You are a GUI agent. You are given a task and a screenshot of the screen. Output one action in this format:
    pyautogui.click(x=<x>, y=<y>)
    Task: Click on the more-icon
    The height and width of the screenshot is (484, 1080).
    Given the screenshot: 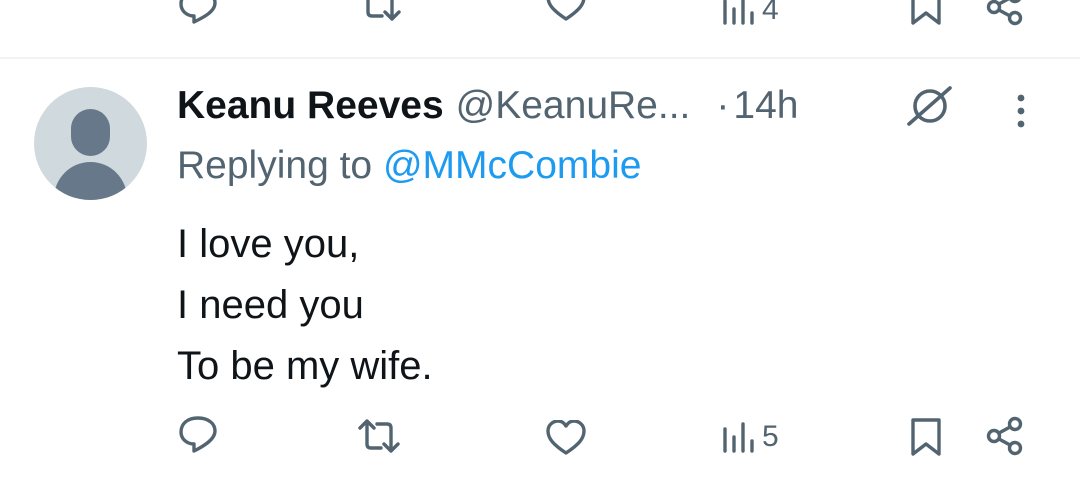 What is the action you would take?
    pyautogui.click(x=1021, y=112)
    